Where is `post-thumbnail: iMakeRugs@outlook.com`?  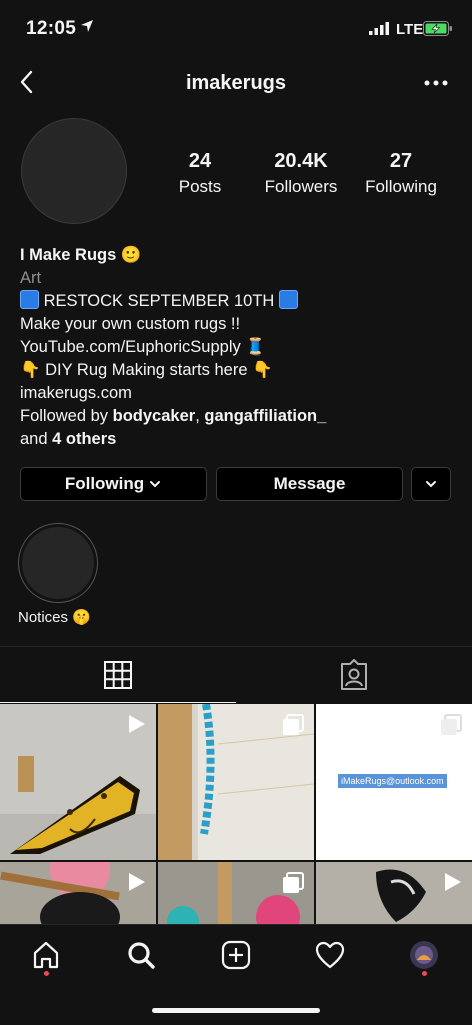 post-thumbnail: iMakeRugs@outlook.com is located at coordinates (394, 782).